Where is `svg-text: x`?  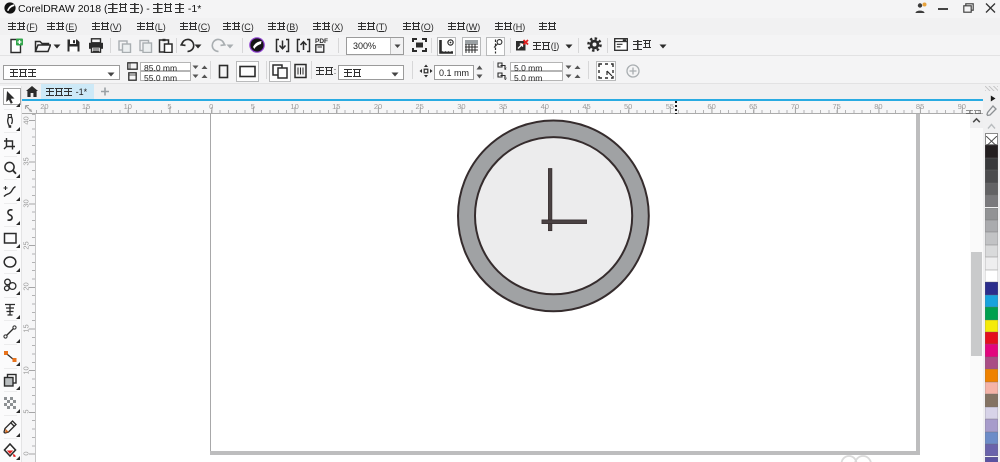 svg-text: x is located at coordinates (505, 68).